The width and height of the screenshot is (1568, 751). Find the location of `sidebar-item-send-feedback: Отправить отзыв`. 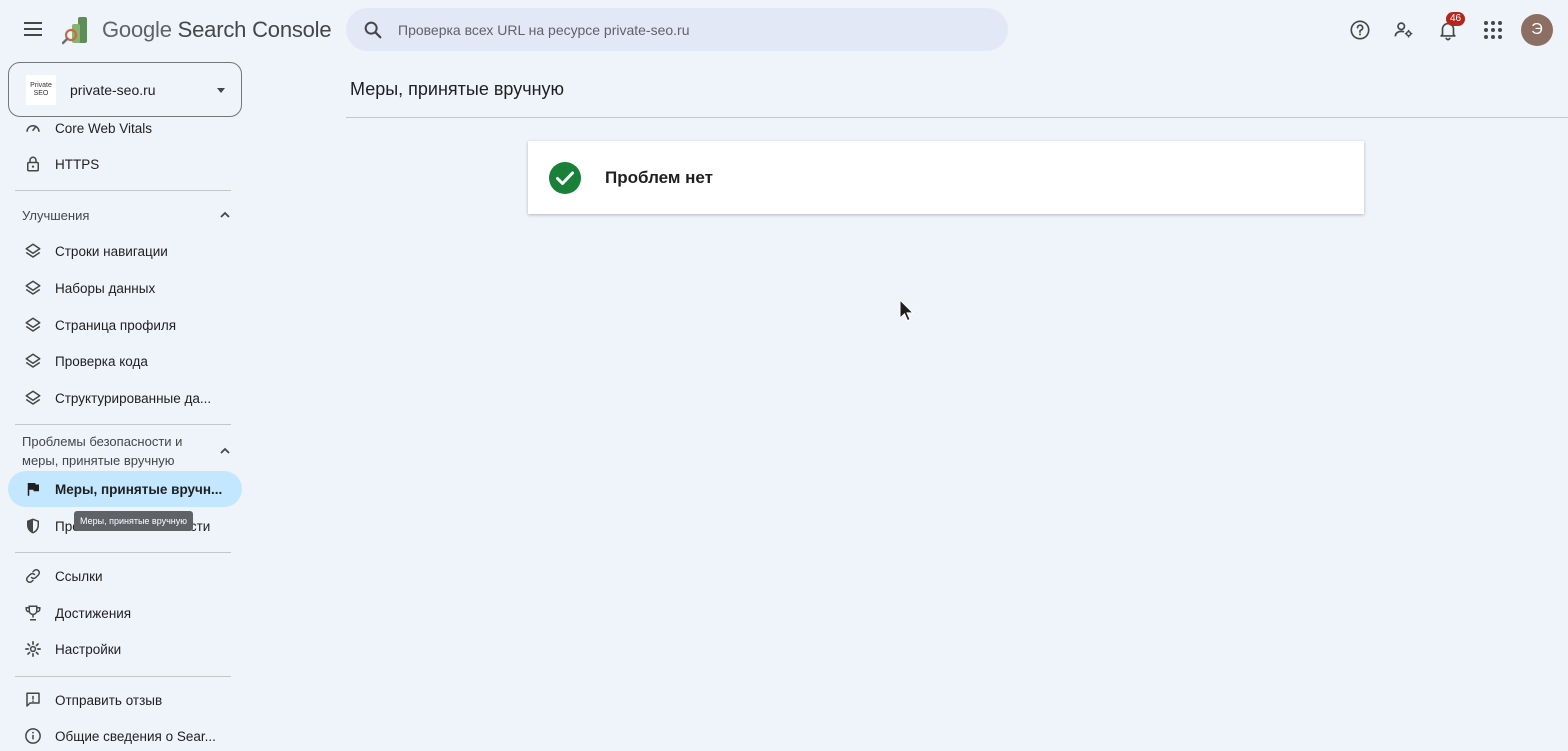

sidebar-item-send-feedback: Отправить отзыв is located at coordinates (125, 700).